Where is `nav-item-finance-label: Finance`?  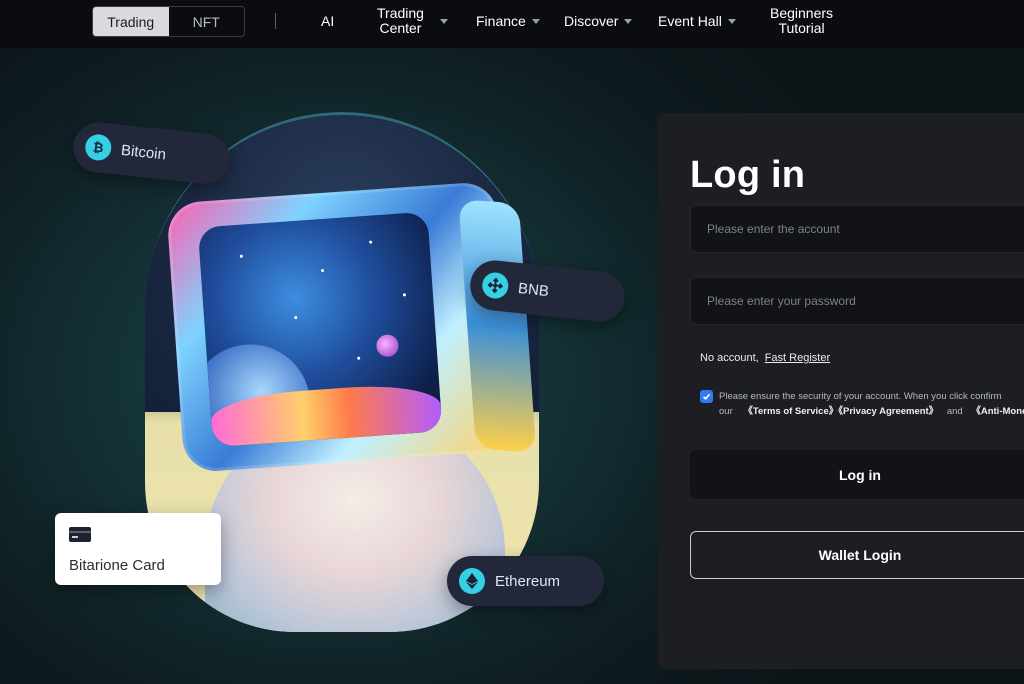
nav-item-finance-label: Finance is located at coordinates (501, 20).